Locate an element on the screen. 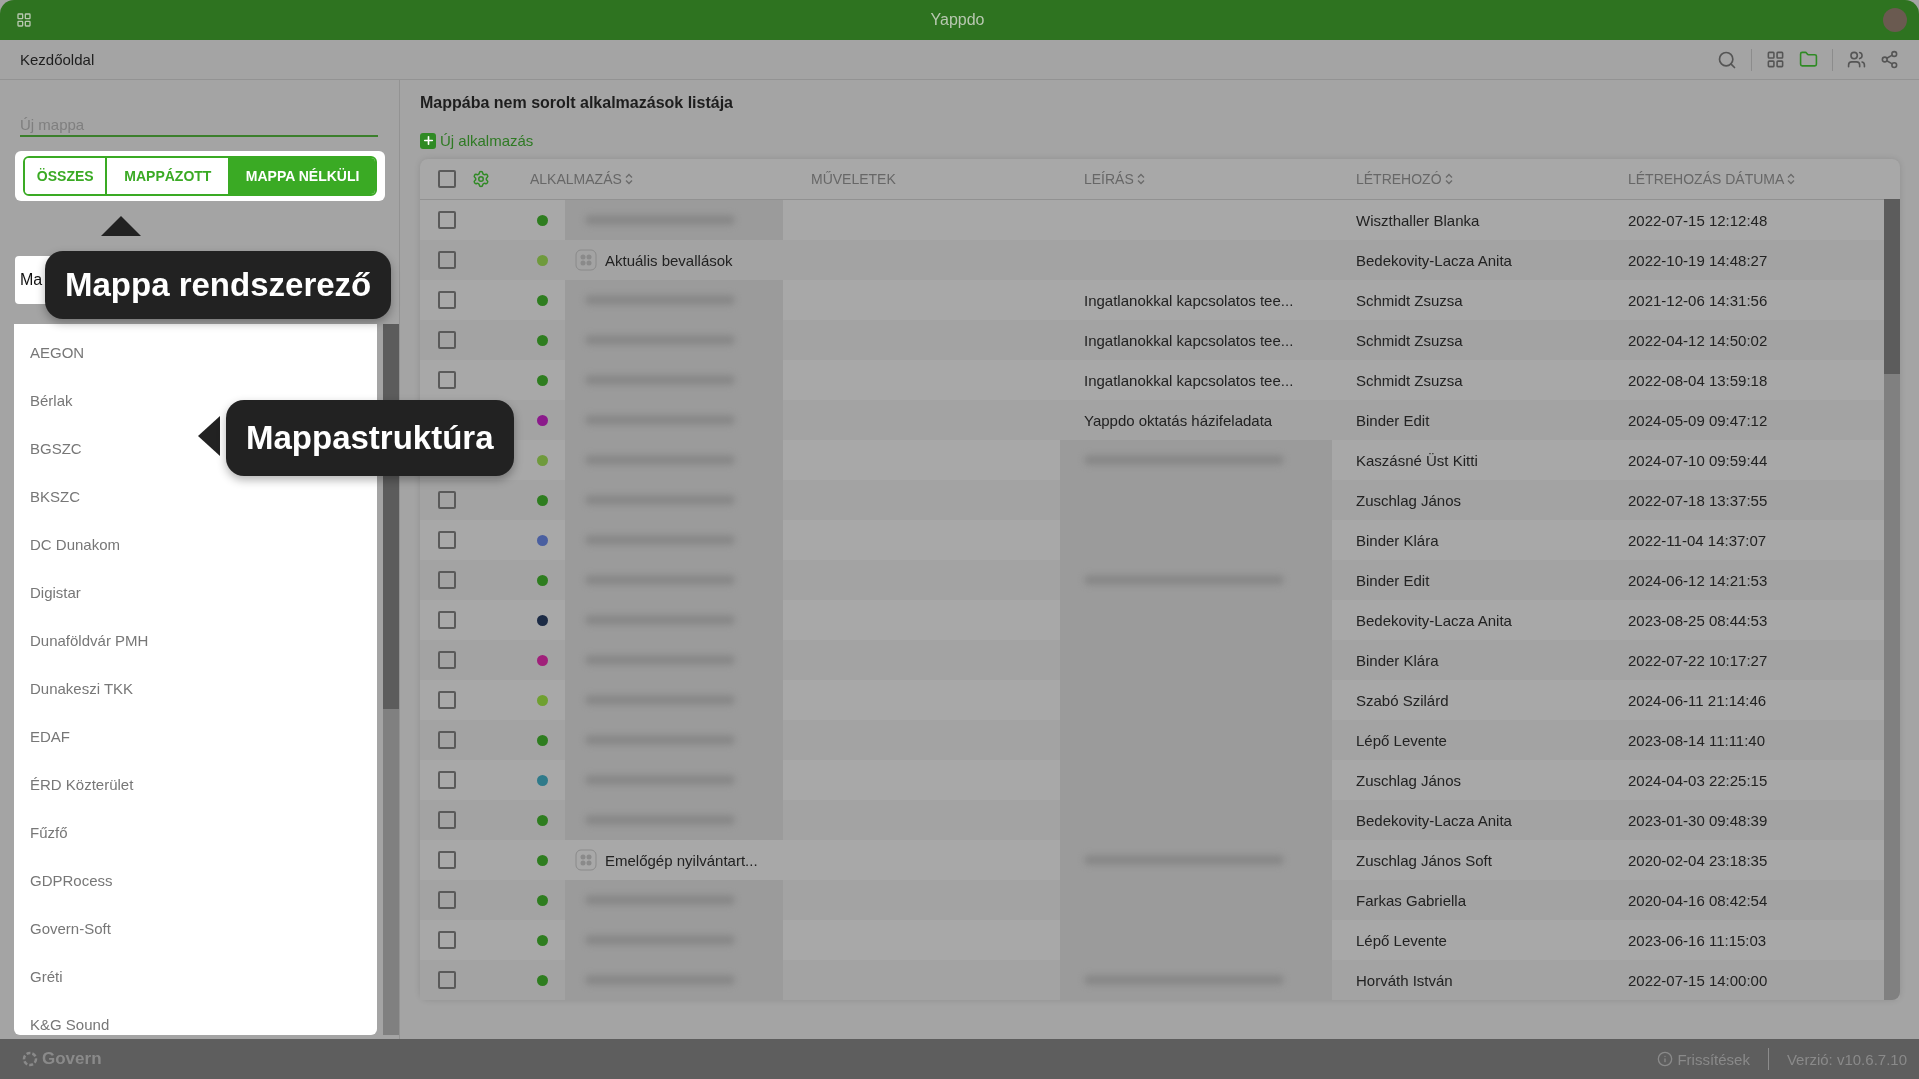  date-text: 2023-06-16 11:15:03 is located at coordinates (1697, 940).